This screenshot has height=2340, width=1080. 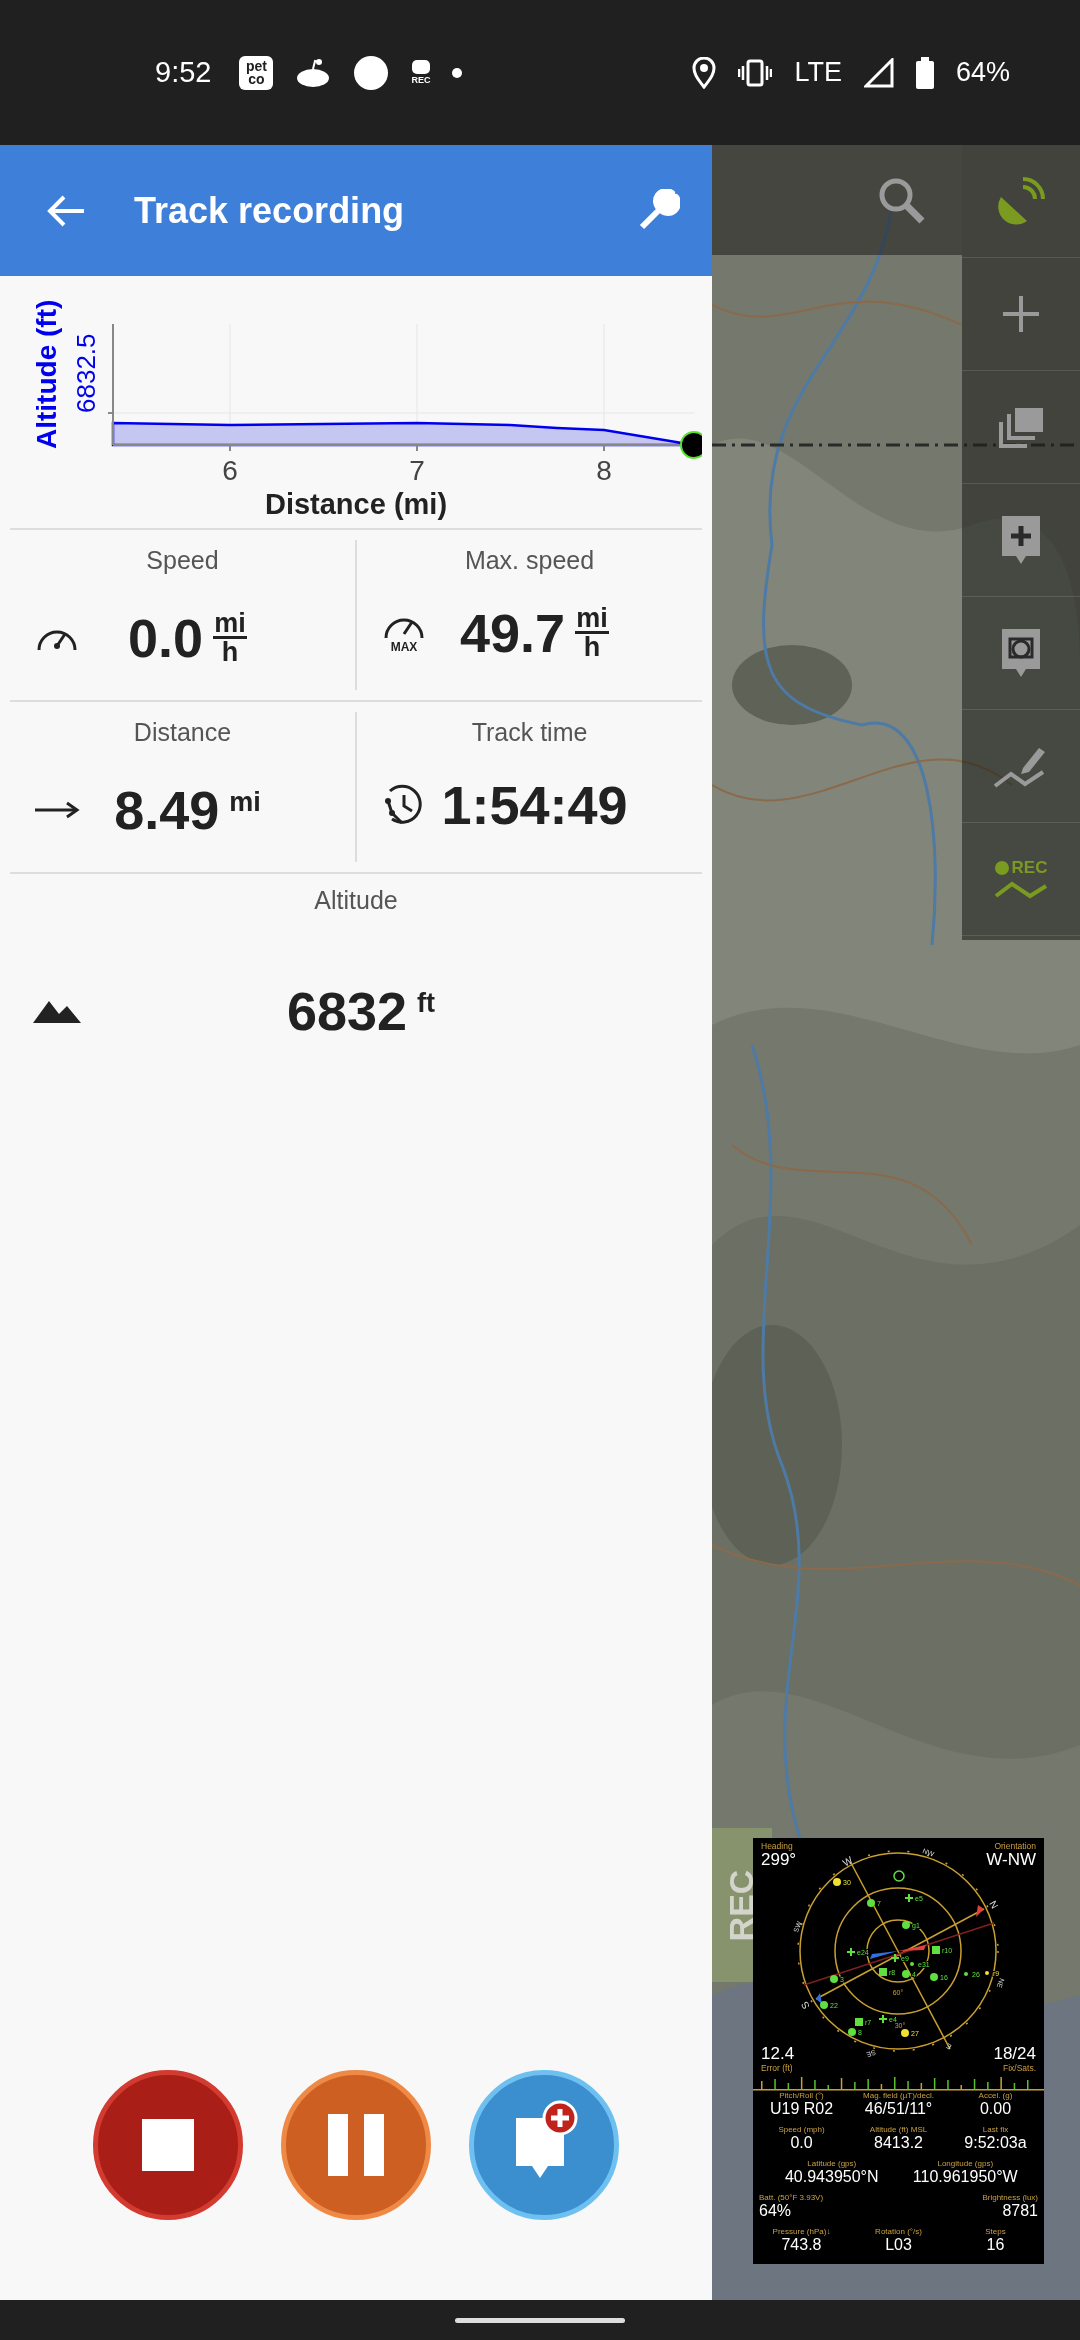 What do you see at coordinates (182, 732) in the screenshot?
I see `stat-label: Distance` at bounding box center [182, 732].